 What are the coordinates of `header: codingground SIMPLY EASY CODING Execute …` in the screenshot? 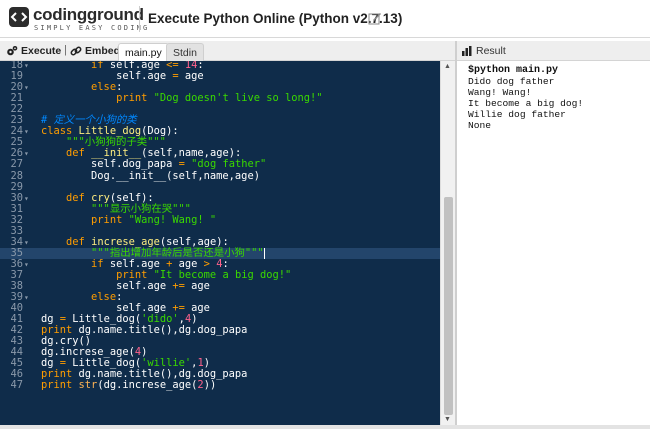 It's located at (325, 19).